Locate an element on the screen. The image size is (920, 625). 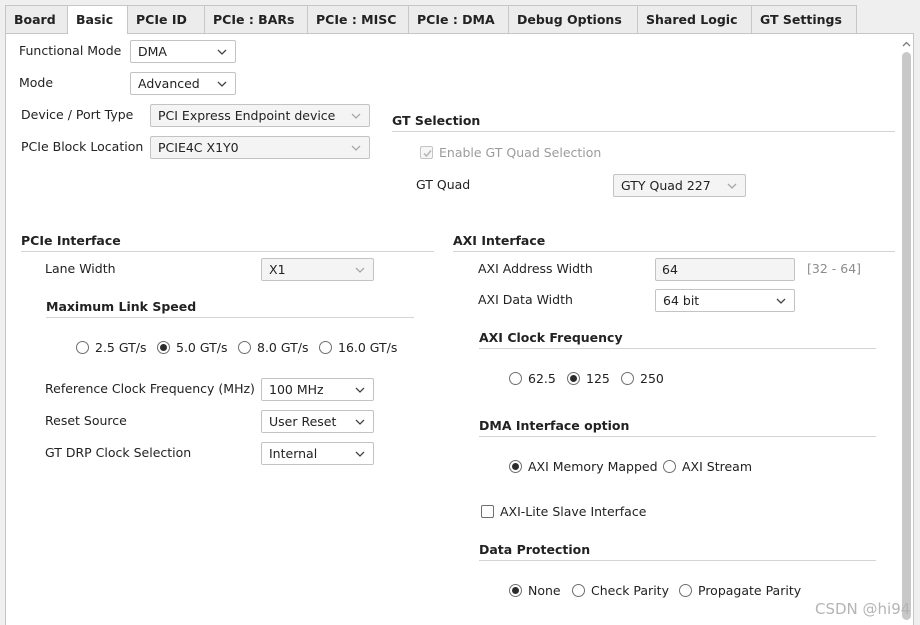
scrollbar-thumb is located at coordinates (906, 336).